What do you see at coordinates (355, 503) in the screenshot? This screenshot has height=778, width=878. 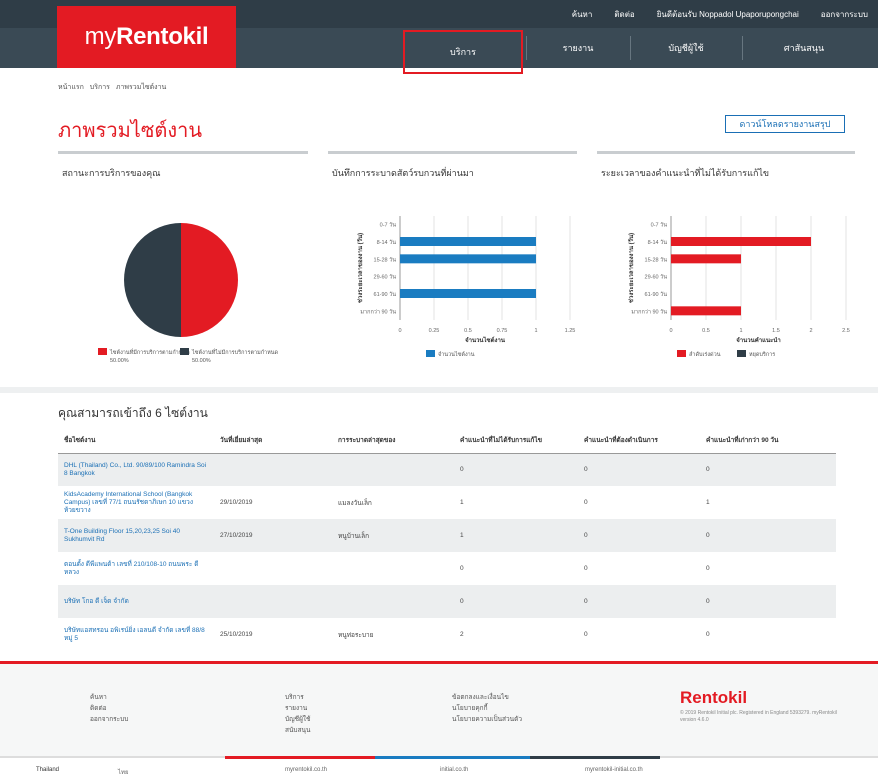 I see `last-pest-cell: แมลงวันเล็ก` at bounding box center [355, 503].